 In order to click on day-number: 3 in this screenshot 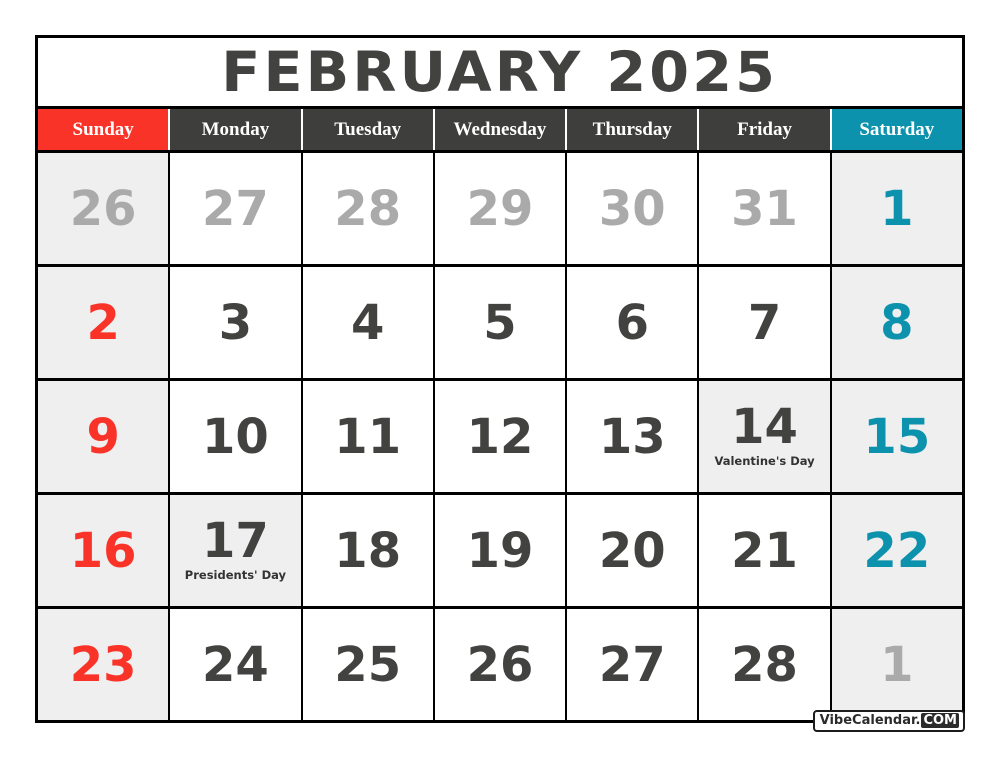, I will do `click(235, 322)`.